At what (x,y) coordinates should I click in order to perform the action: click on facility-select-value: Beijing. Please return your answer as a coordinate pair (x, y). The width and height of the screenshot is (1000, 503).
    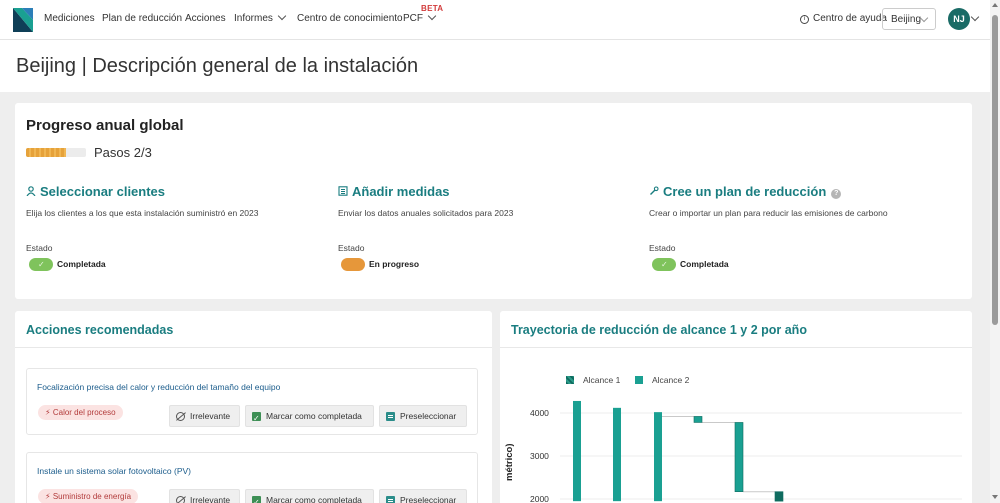
    Looking at the image, I should click on (906, 19).